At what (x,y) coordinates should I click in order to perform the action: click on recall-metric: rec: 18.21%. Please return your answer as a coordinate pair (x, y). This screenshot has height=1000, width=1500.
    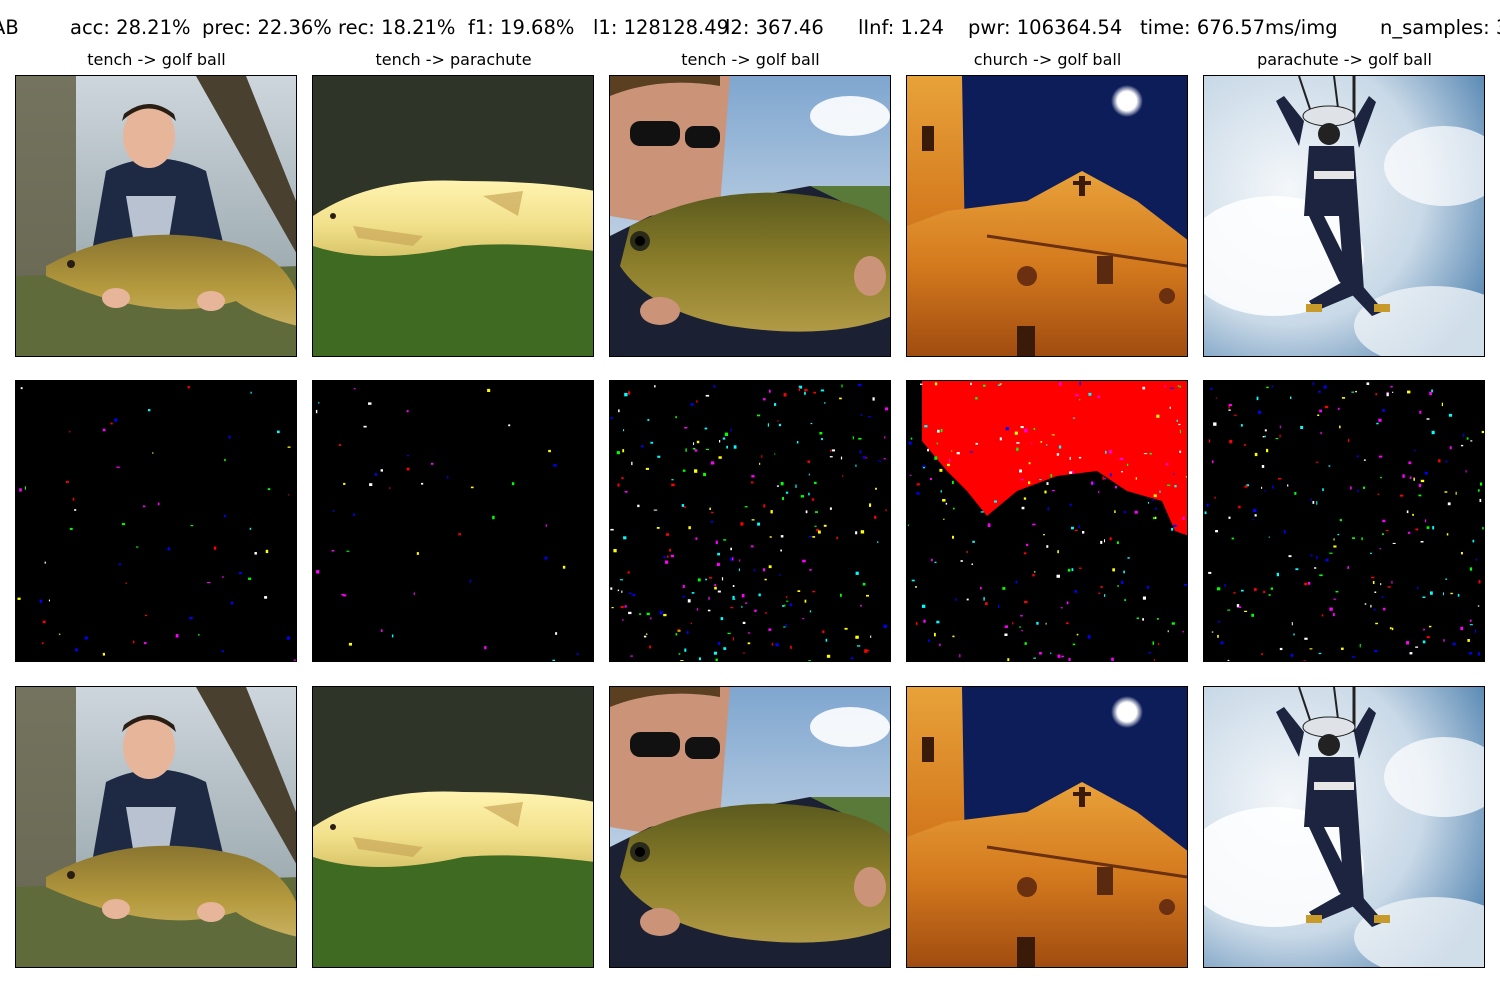
    Looking at the image, I should click on (397, 27).